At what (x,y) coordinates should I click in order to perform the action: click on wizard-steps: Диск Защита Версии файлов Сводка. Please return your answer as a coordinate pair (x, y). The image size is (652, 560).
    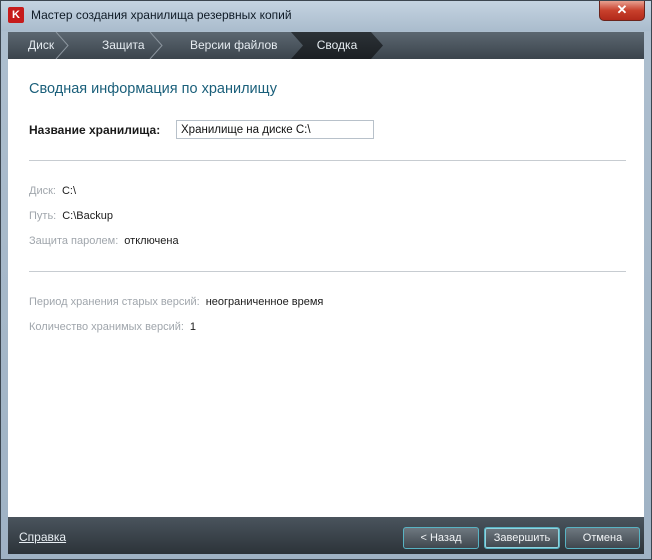
    Looking at the image, I should click on (326, 45).